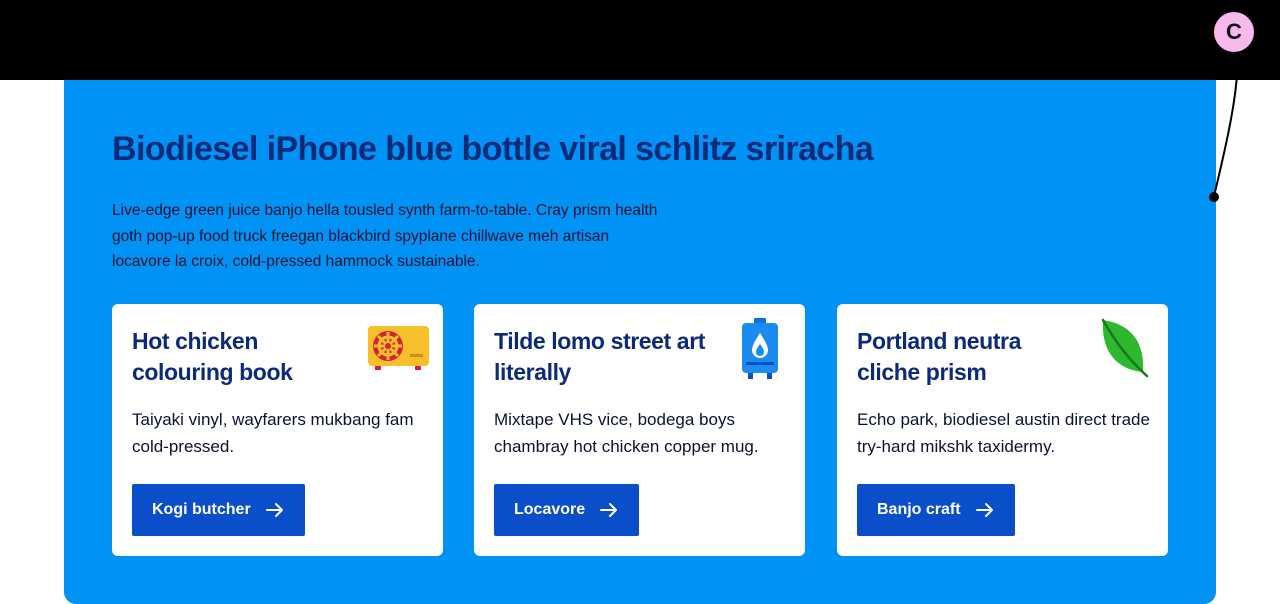 The height and width of the screenshot is (604, 1280). What do you see at coordinates (600, 356) in the screenshot?
I see `card-title: Tilde lomo street art literally` at bounding box center [600, 356].